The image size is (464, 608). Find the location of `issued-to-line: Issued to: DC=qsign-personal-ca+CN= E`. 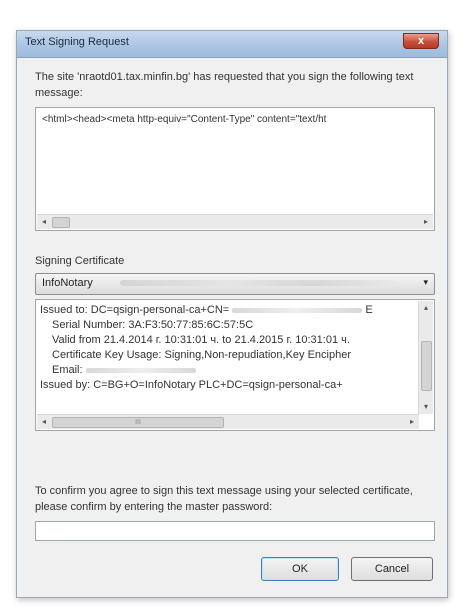

issued-to-line: Issued to: DC=qsign-personal-ca+CN= E is located at coordinates (223, 310).